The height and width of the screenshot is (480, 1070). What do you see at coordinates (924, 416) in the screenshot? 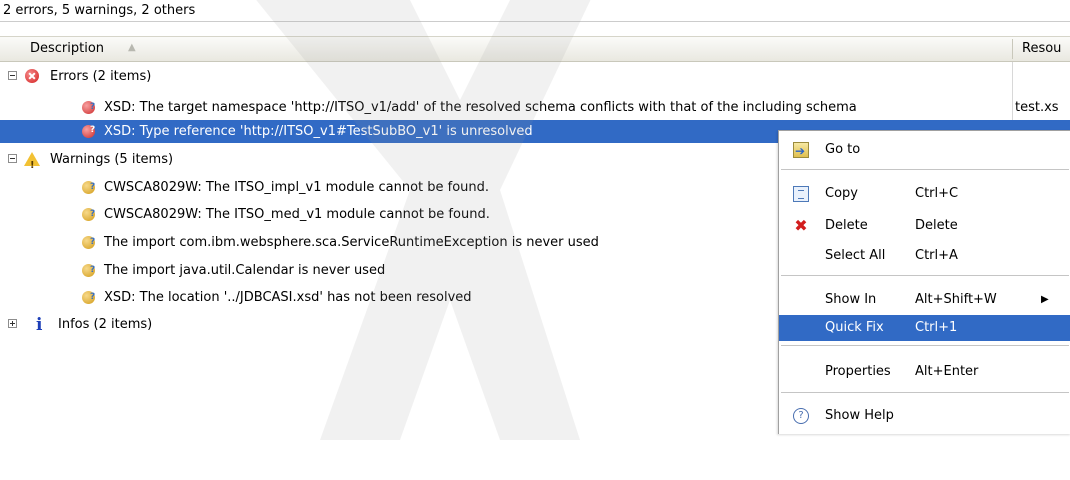
I see `menu-item-show-help: ? Show Help` at bounding box center [924, 416].